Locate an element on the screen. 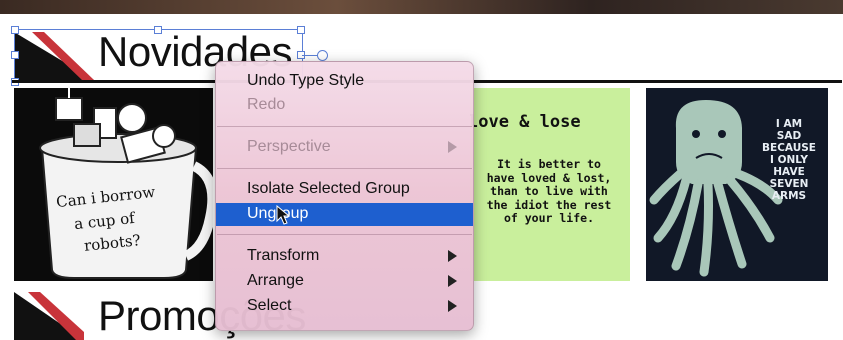 This screenshot has width=843, height=340. poem-line: It is better to is located at coordinates (549, 164).